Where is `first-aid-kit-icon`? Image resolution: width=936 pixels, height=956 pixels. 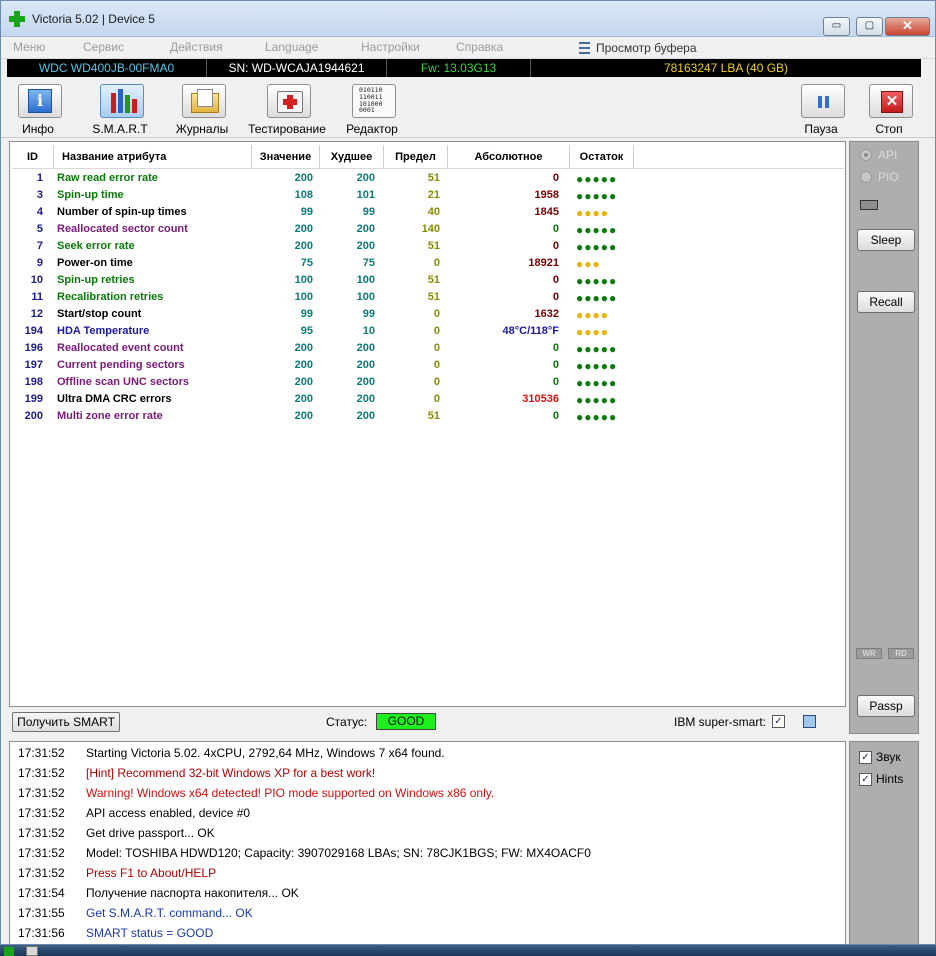 first-aid-kit-icon is located at coordinates (289, 101).